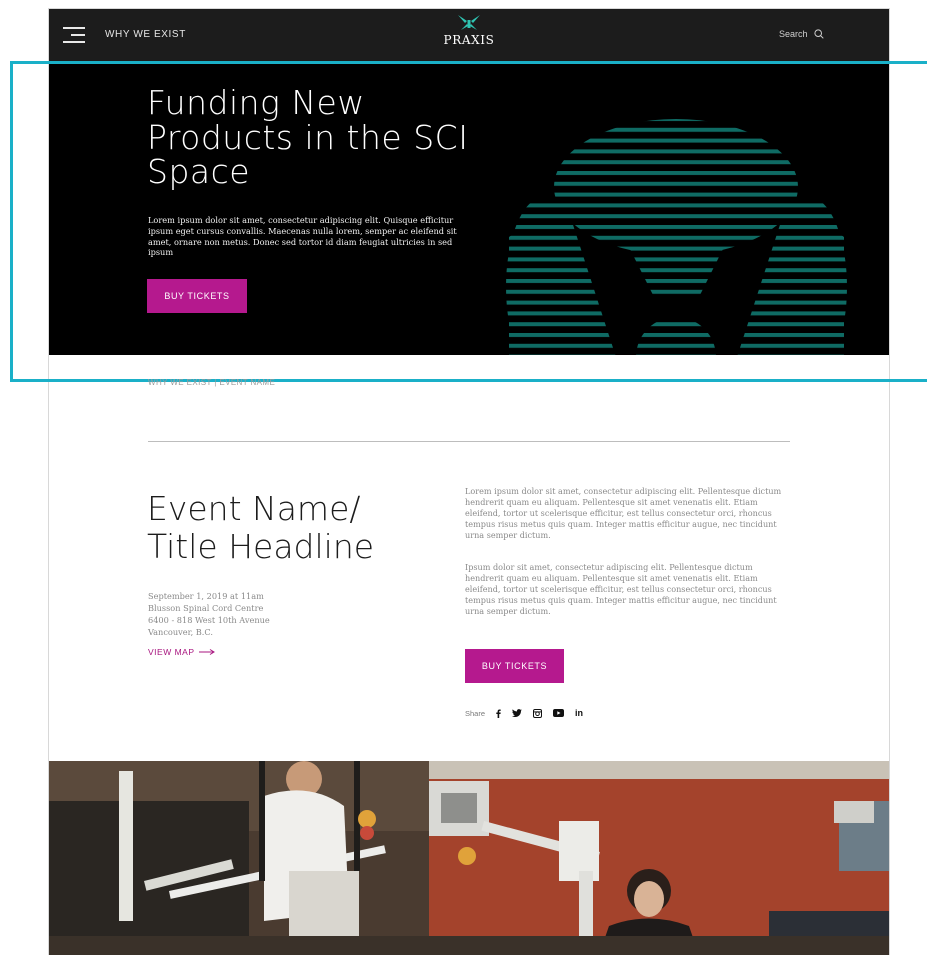  What do you see at coordinates (475, 713) in the screenshot?
I see `share-label: Share` at bounding box center [475, 713].